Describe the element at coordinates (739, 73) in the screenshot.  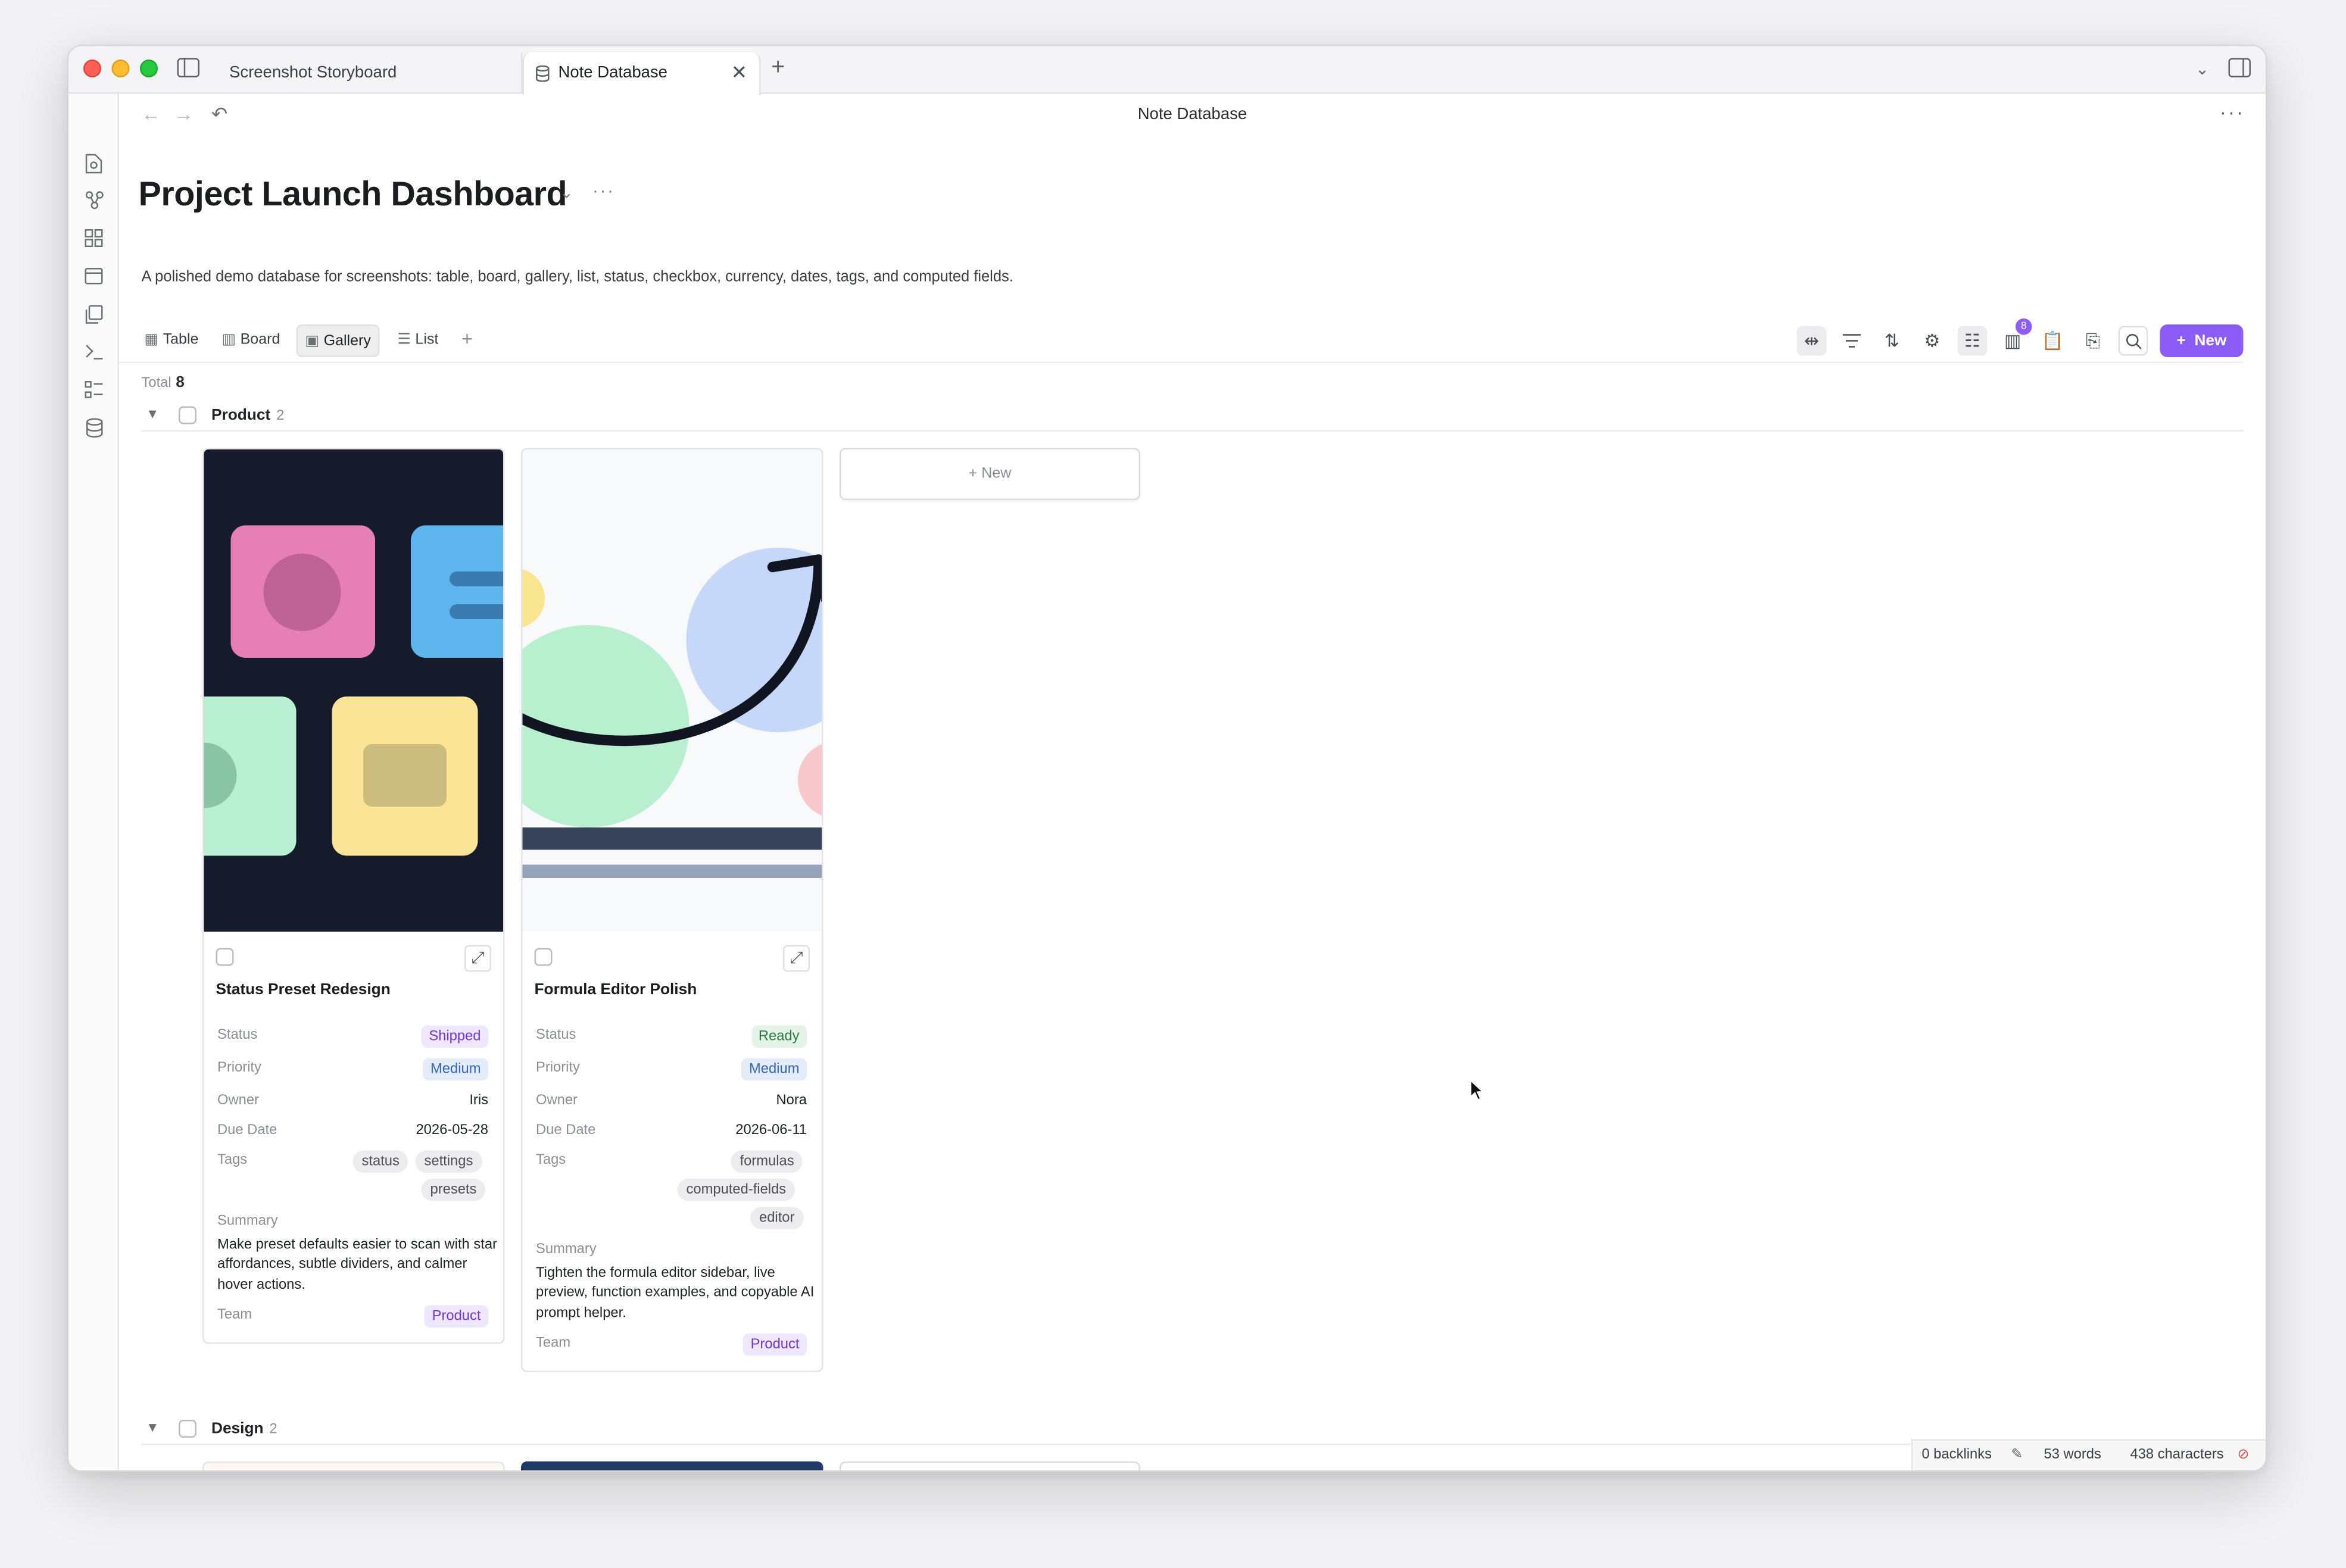
I see `close-tab-icon: ✕` at that location.